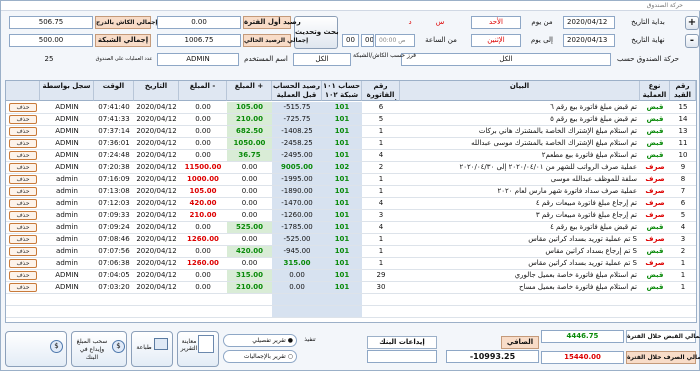 This screenshot has width=700, height=371. Describe the element at coordinates (381, 275) in the screenshot. I see `invoice-cell: 29` at that location.